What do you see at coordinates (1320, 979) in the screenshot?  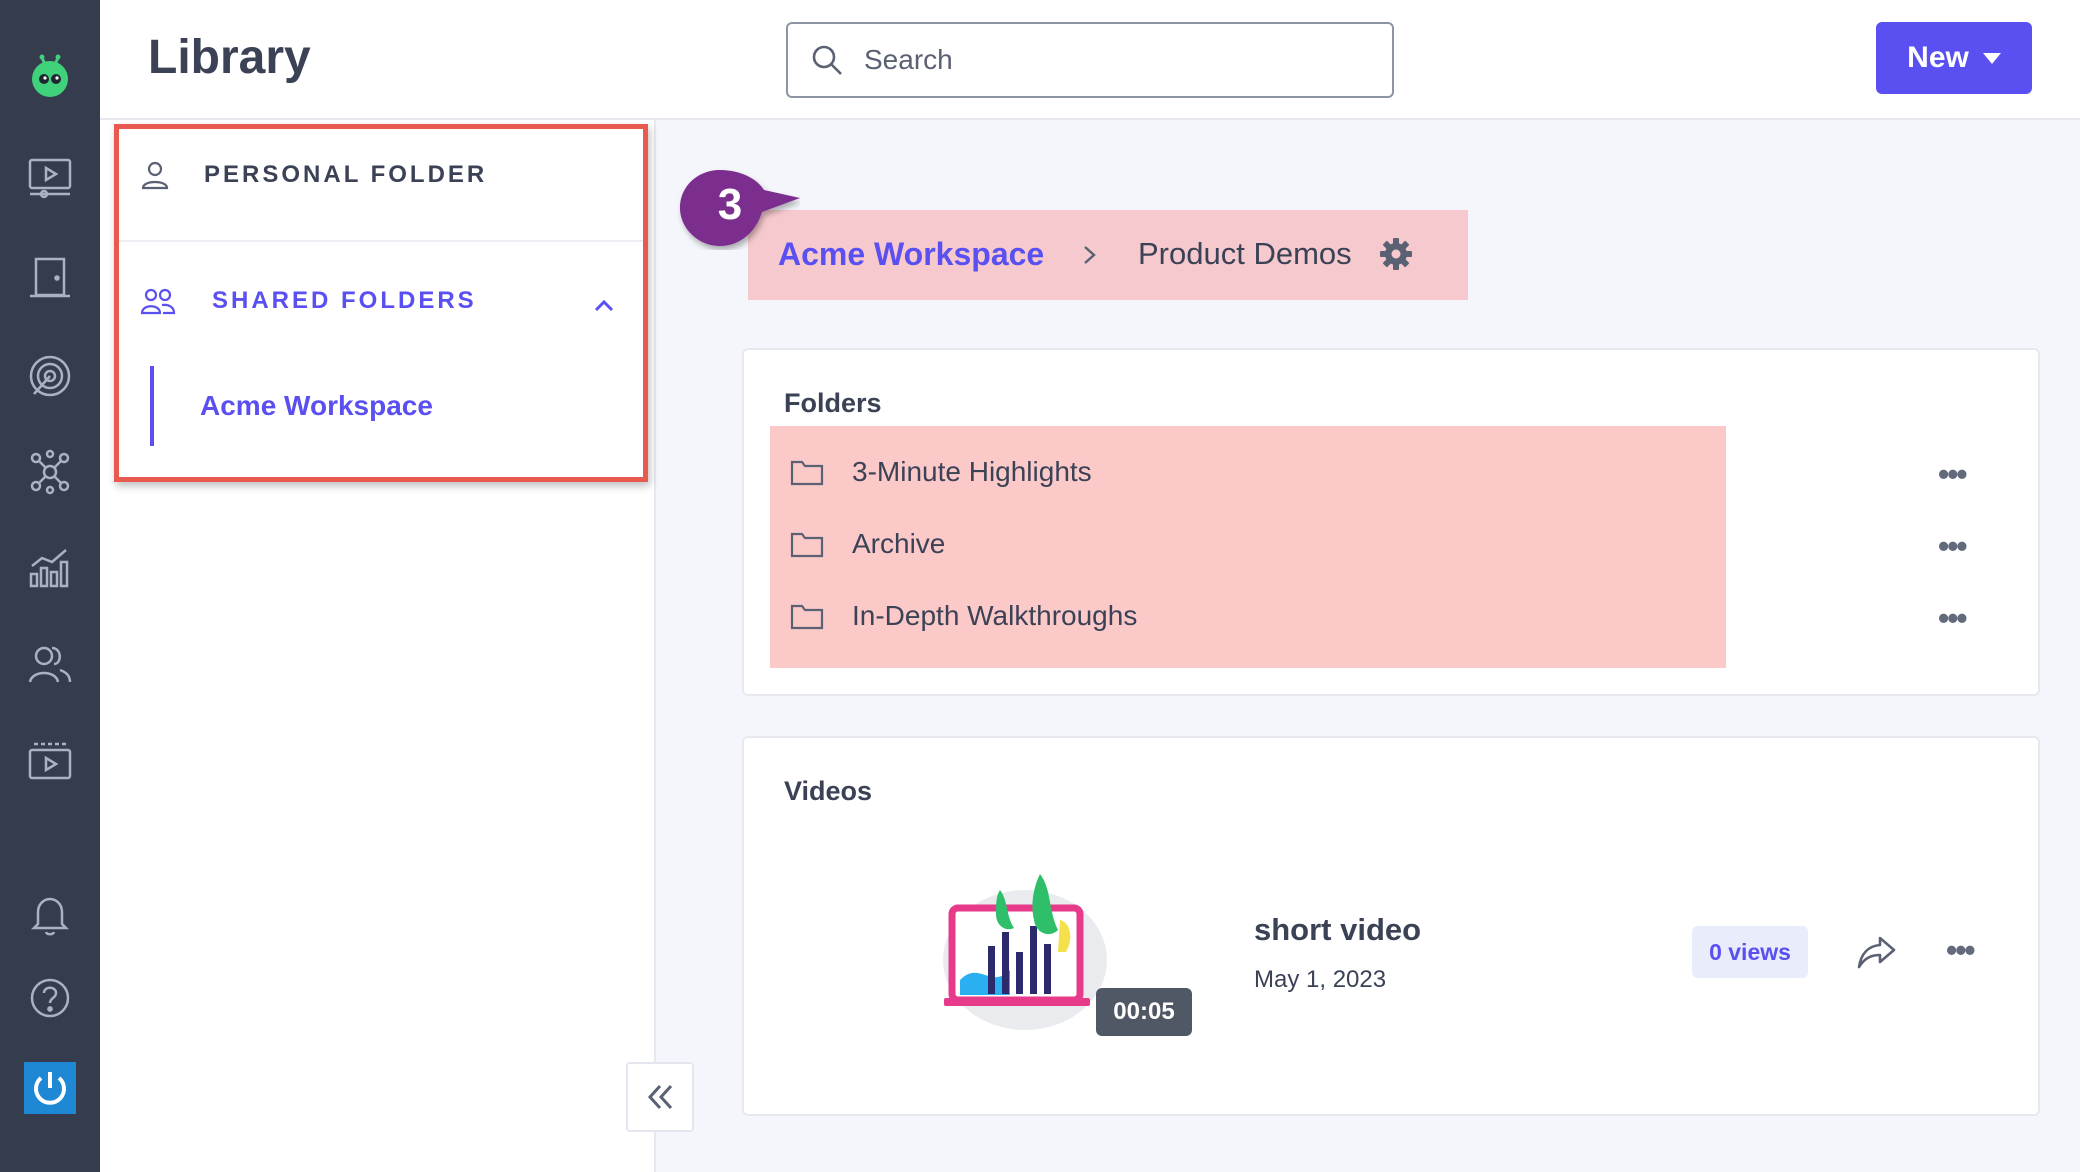 I see `video-date: May 1, 2023` at bounding box center [1320, 979].